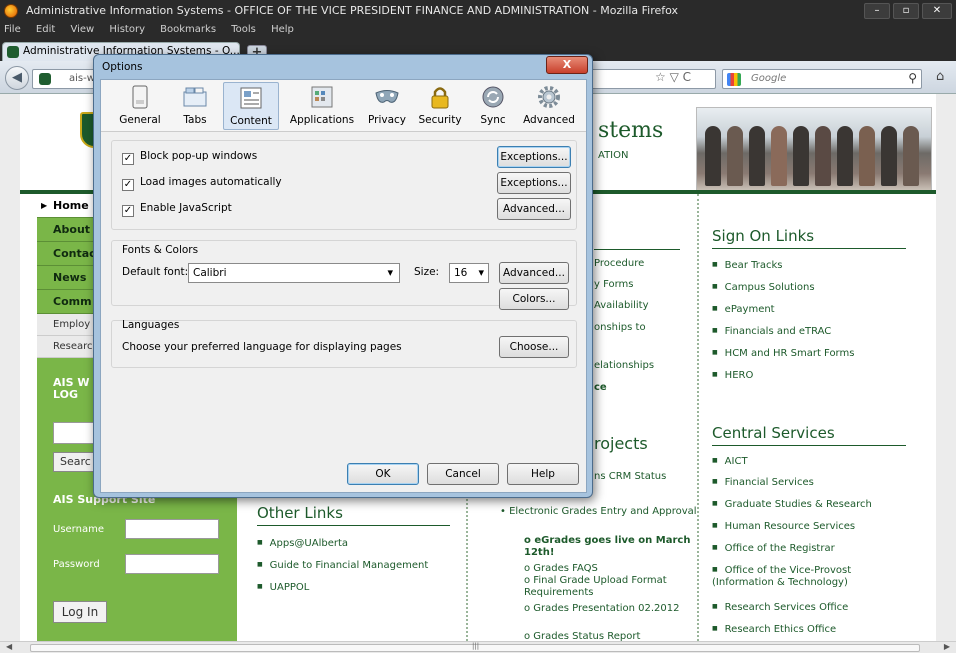 This screenshot has width=956, height=653. I want to click on enable-javascript-checkbox: ✓ Enable JavaScript, so click(177, 209).